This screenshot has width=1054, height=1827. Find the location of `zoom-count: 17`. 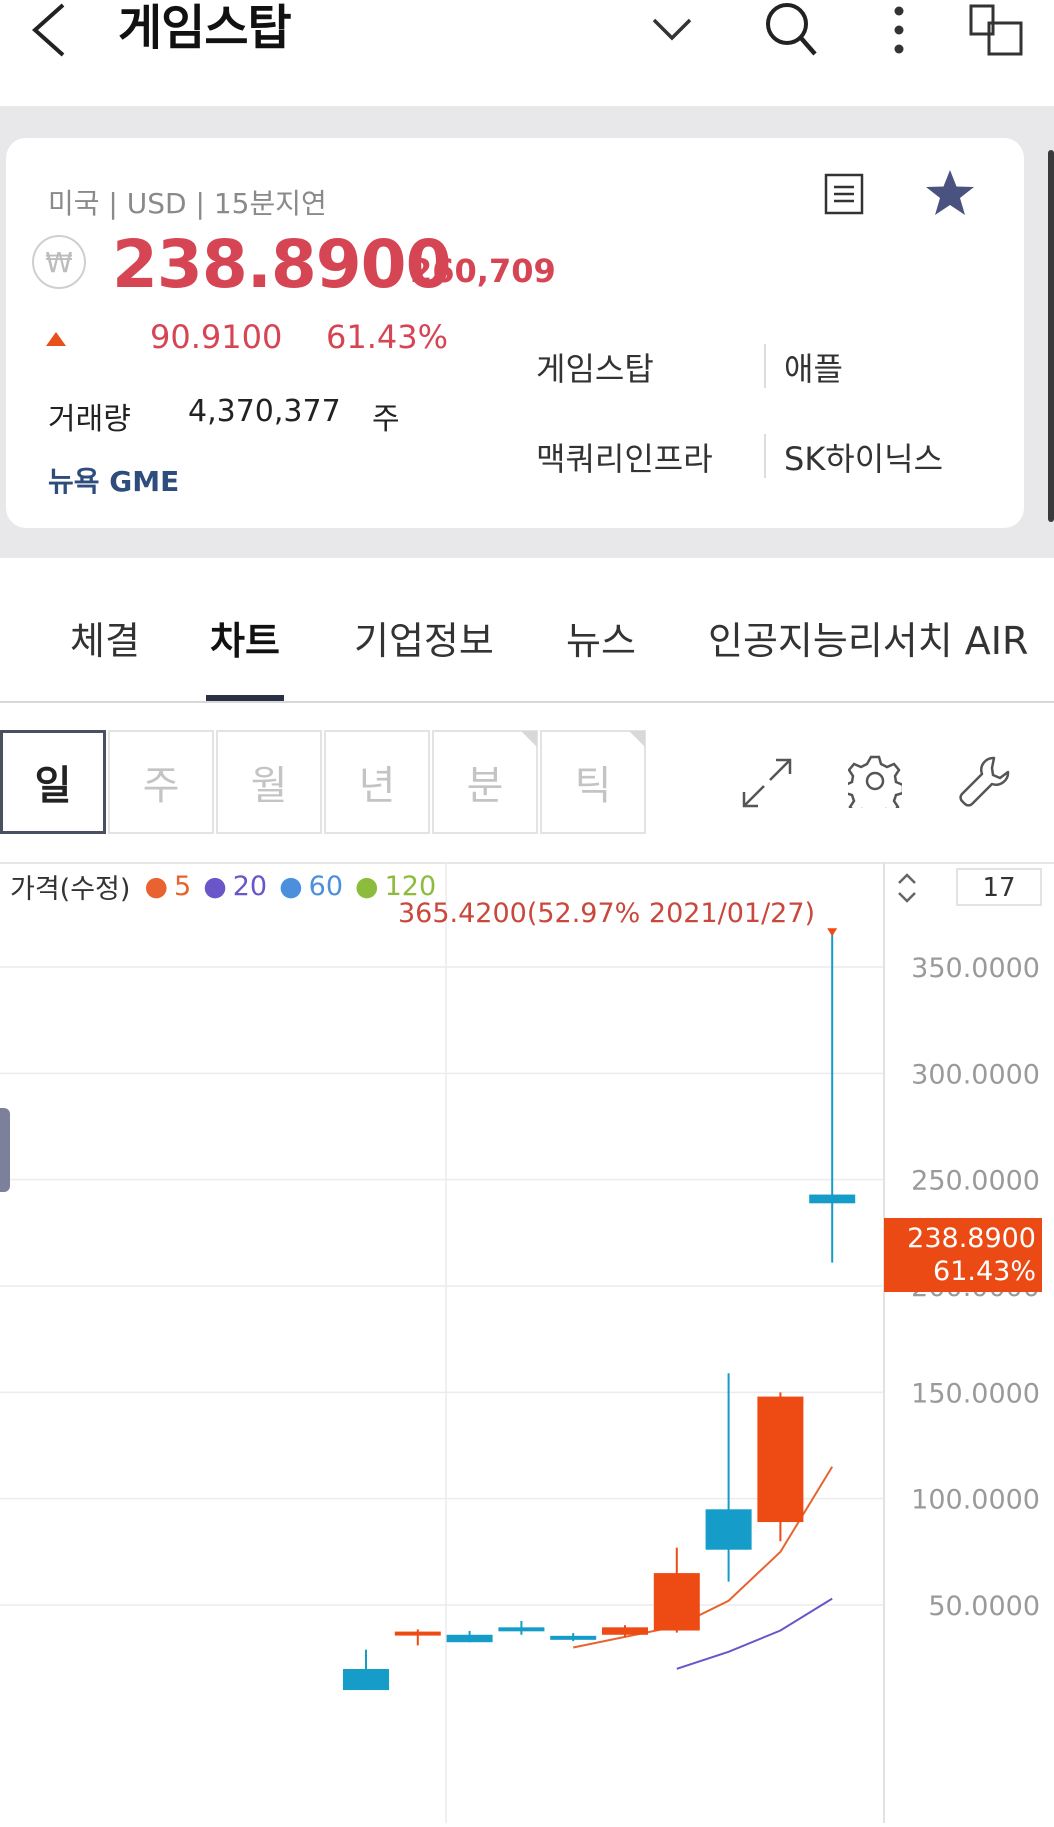

zoom-count: 17 is located at coordinates (999, 887).